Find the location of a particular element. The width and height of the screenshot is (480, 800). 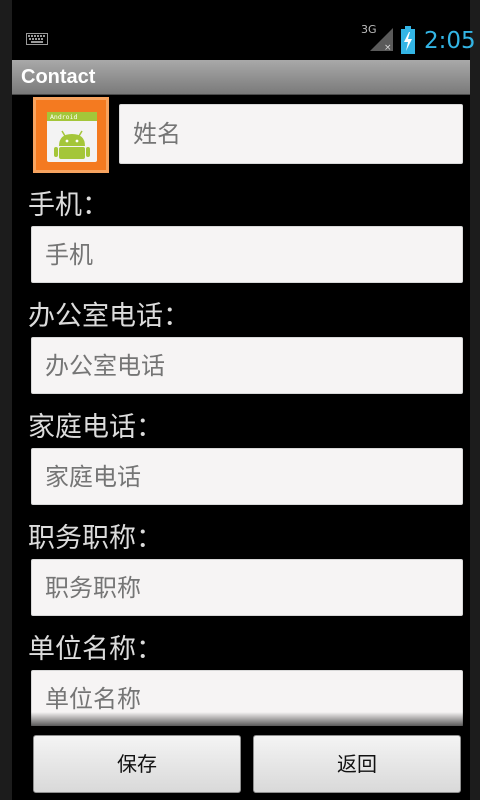

office-phone-label: 办公室电话： is located at coordinates (109, 316).